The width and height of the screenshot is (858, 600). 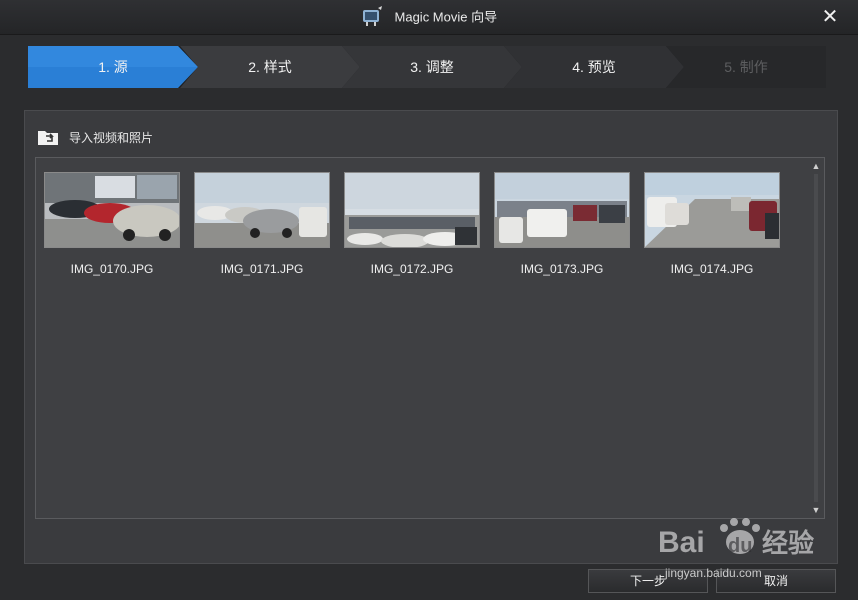 I want to click on magic-movie-icon, so click(x=372, y=16).